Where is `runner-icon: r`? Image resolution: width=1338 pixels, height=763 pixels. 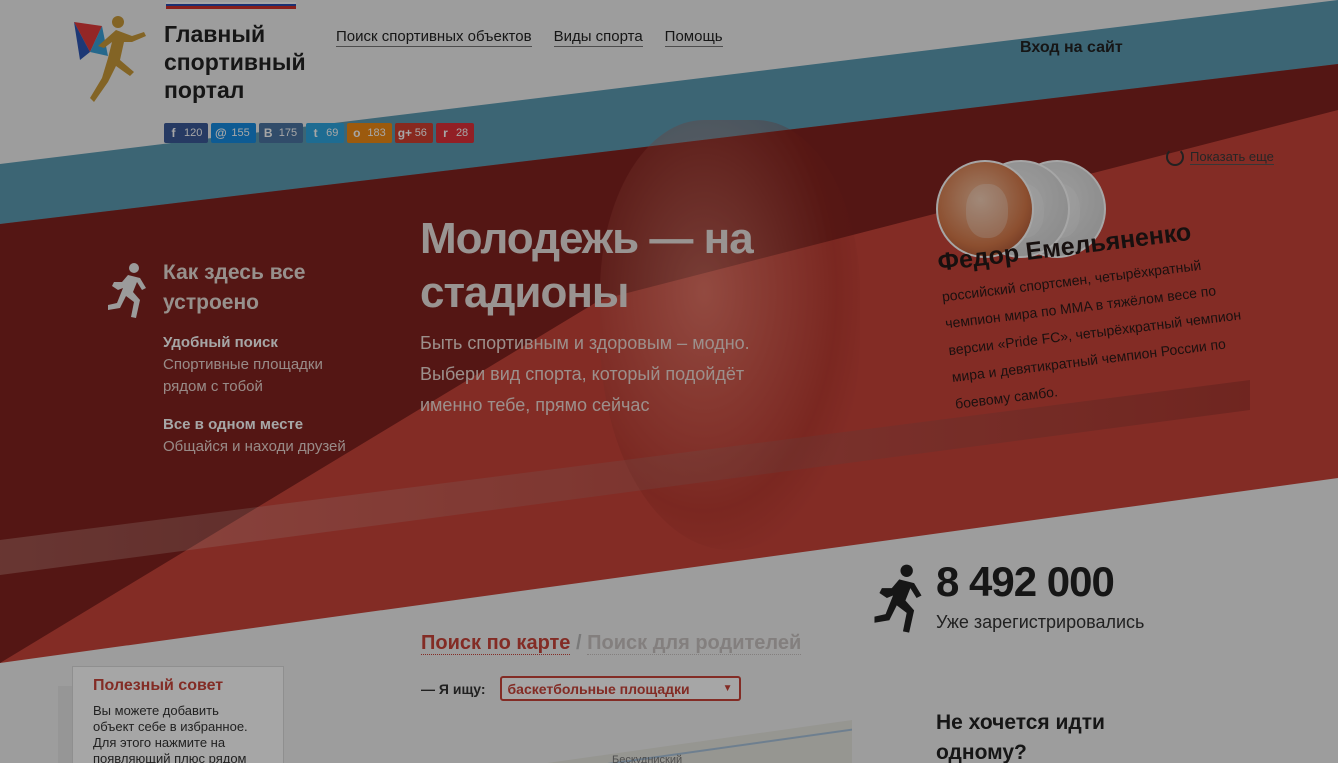
runner-icon: r is located at coordinates (445, 133).